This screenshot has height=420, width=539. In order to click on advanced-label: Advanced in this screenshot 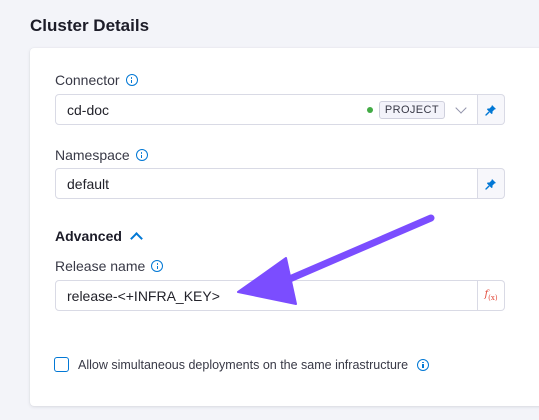, I will do `click(88, 236)`.